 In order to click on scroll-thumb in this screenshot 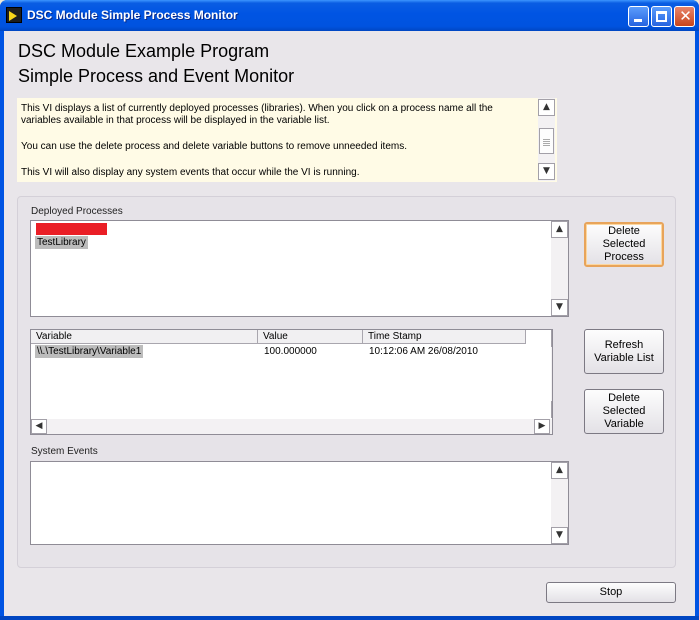, I will do `click(546, 141)`.